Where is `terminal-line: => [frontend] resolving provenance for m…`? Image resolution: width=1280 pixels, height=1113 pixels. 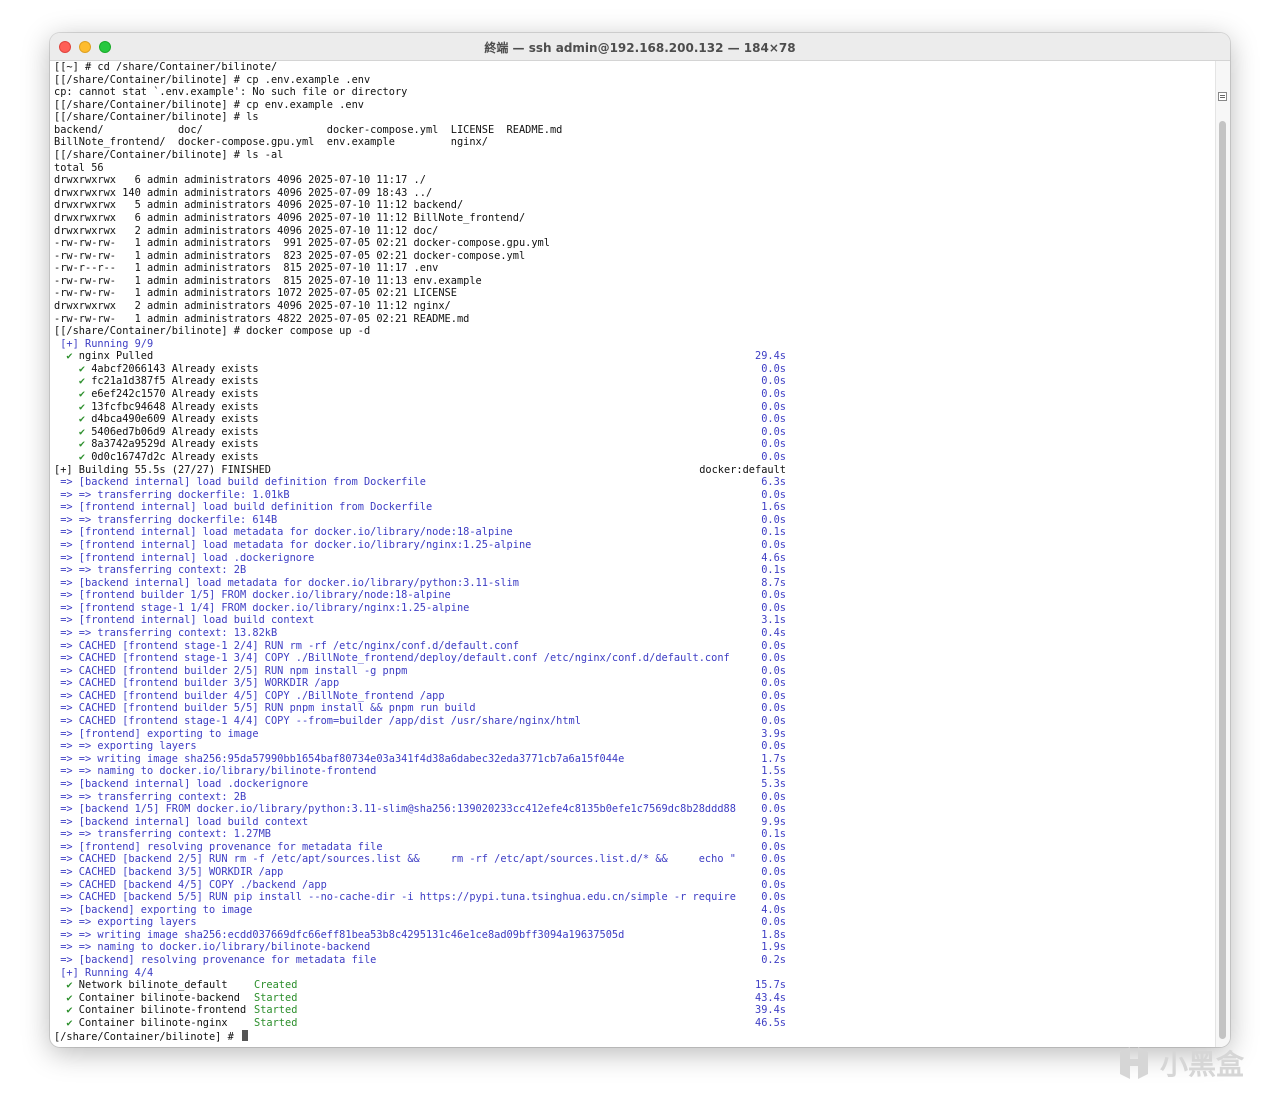
terminal-line: => [frontend] resolving provenance for m… is located at coordinates (632, 847).